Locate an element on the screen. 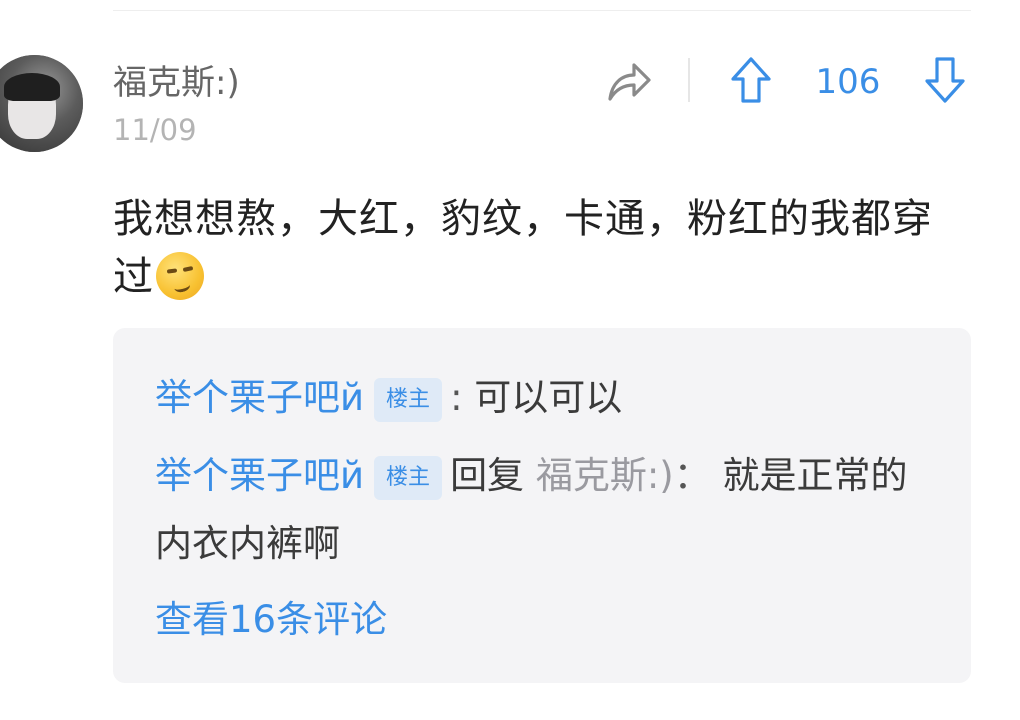 The width and height of the screenshot is (1020, 720). share-icon is located at coordinates (629, 81).